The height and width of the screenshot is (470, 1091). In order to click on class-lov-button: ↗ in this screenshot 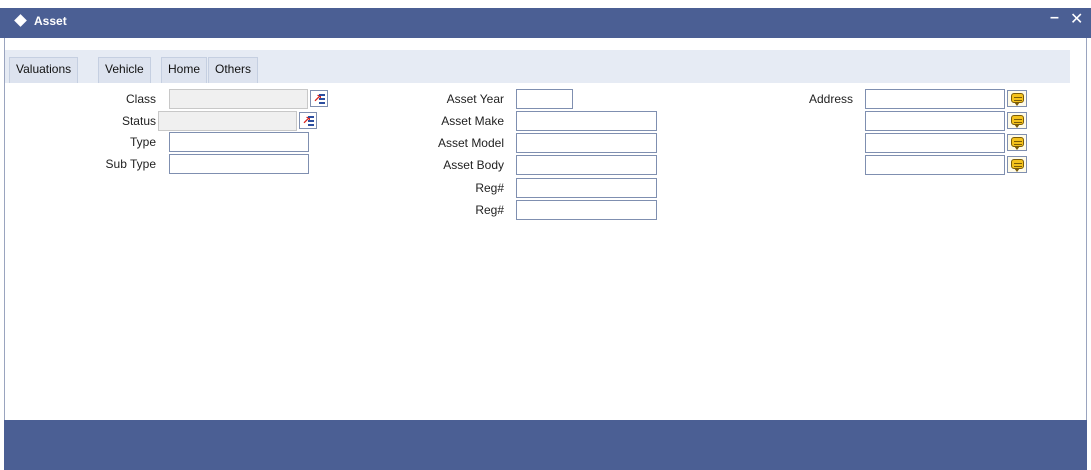, I will do `click(319, 98)`.